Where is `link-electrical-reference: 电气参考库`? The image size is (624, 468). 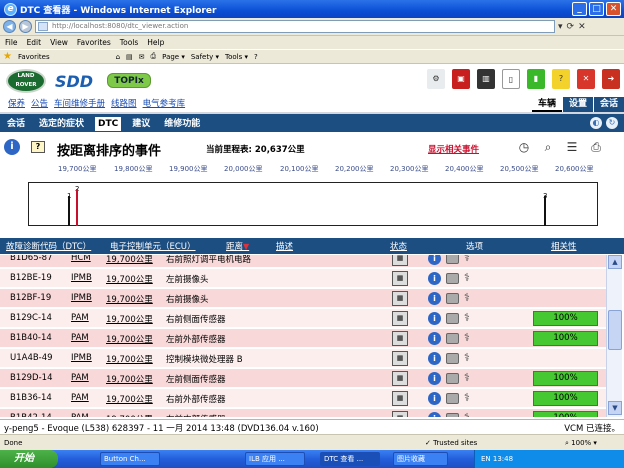
link-electrical-reference: 电气参考库 is located at coordinates (164, 103).